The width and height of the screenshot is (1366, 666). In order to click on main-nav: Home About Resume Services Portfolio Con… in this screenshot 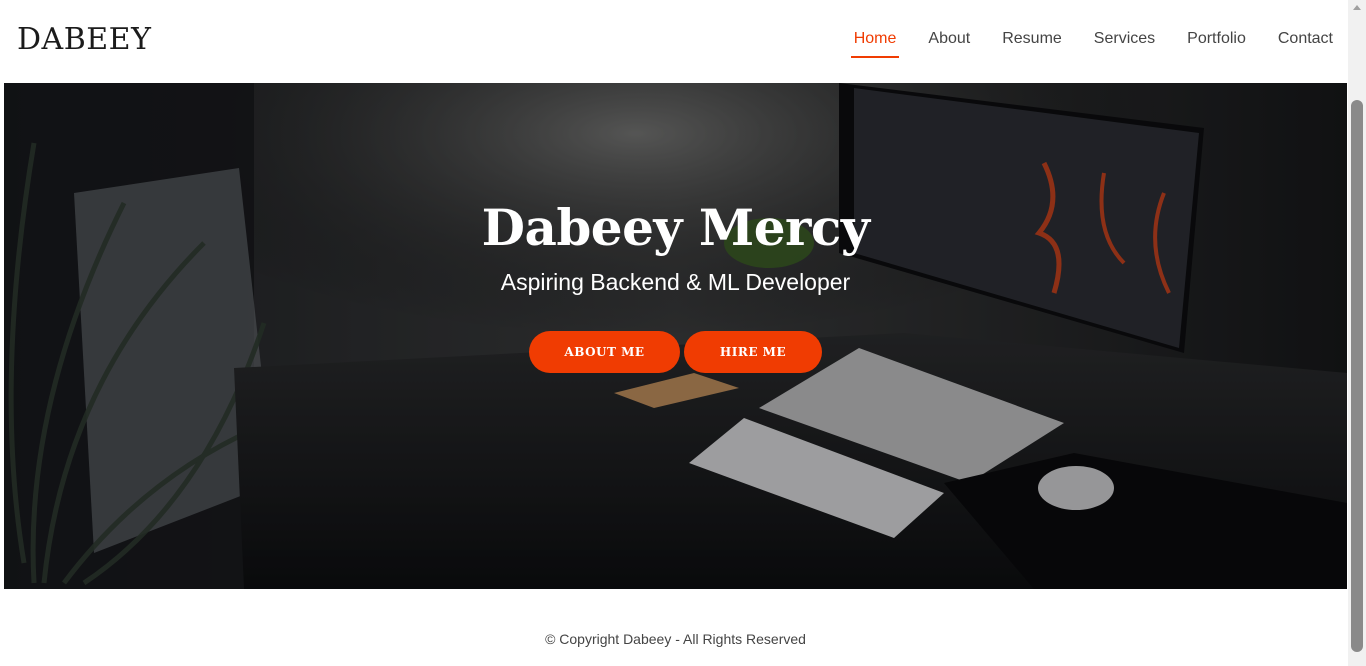, I will do `click(1091, 44)`.